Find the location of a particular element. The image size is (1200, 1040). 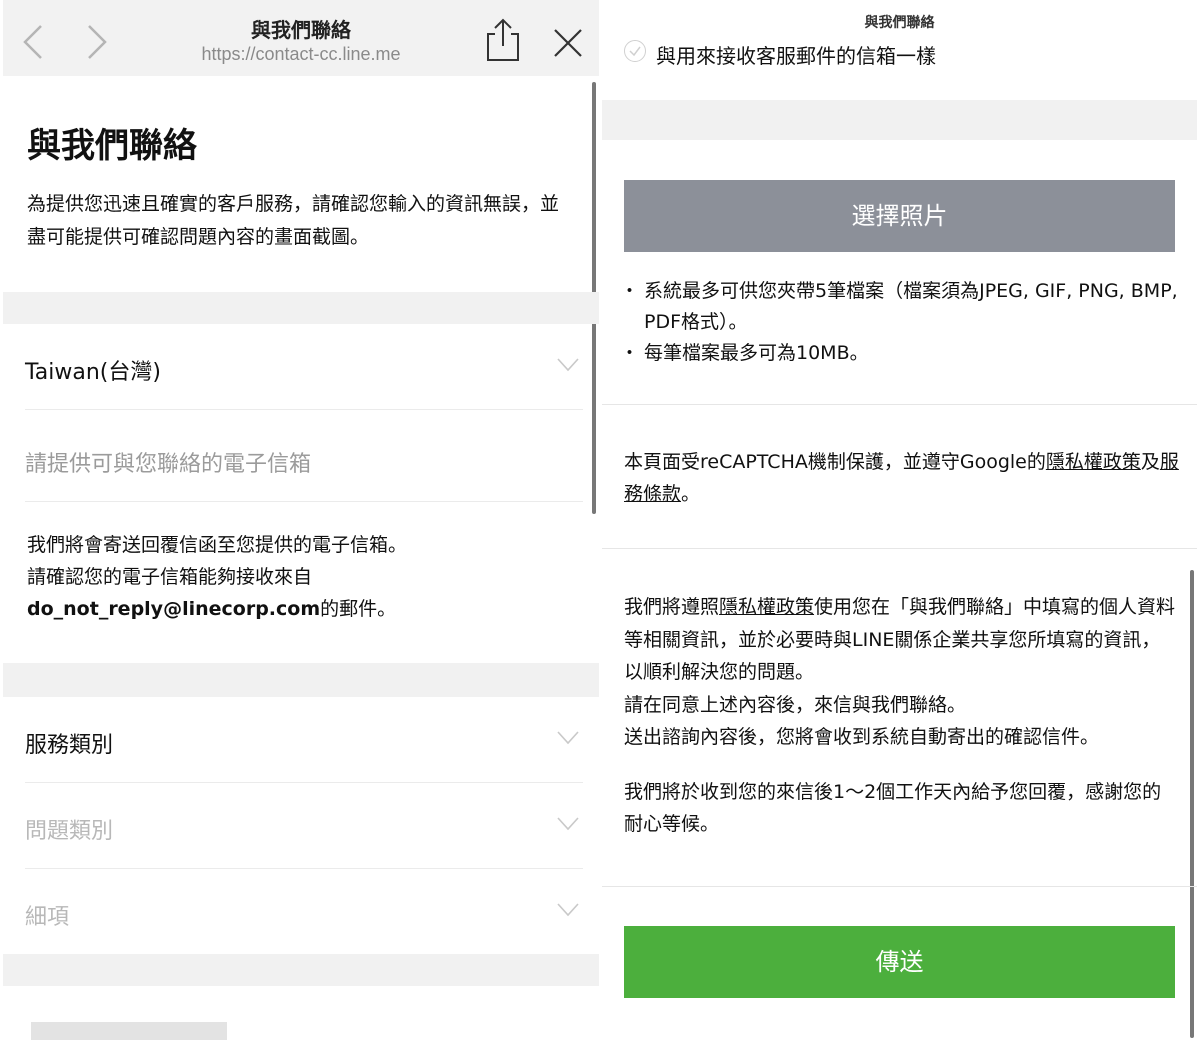

send-button: 傳送 is located at coordinates (899, 962).